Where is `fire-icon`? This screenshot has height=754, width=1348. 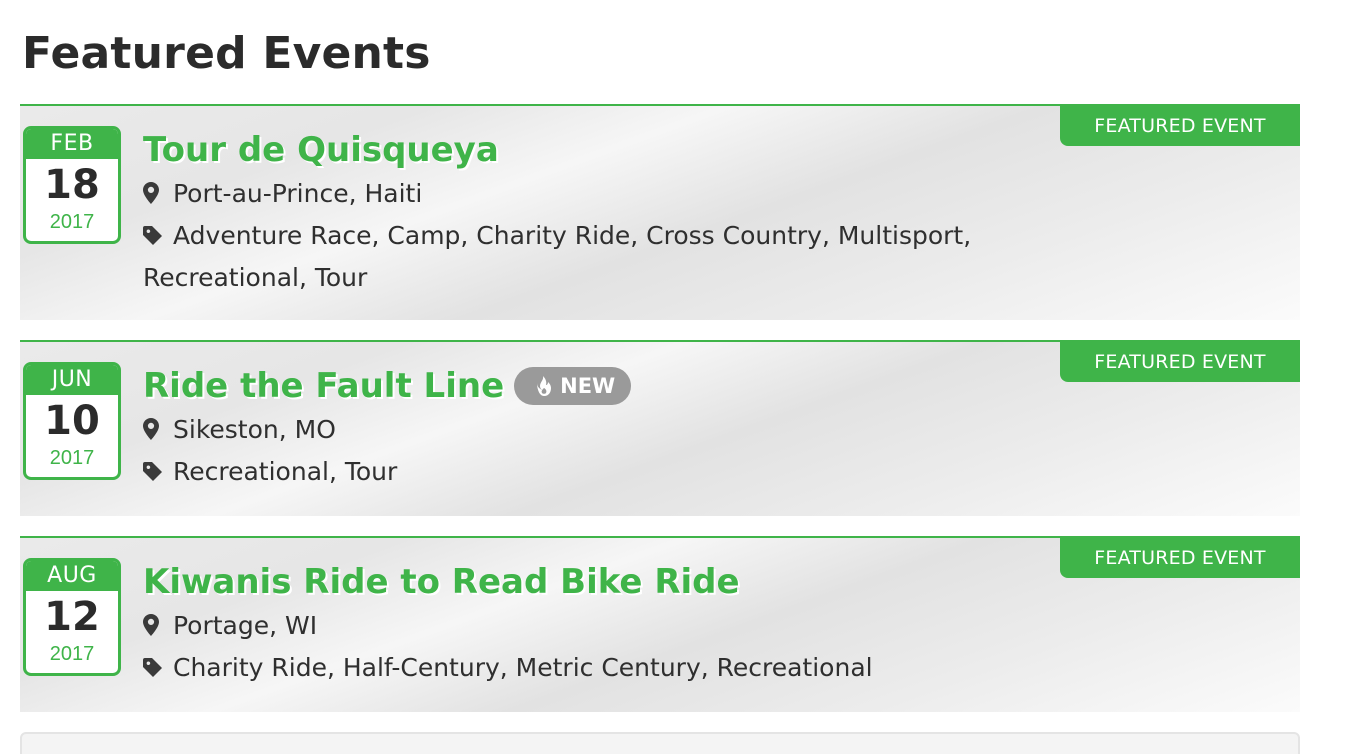 fire-icon is located at coordinates (544, 386).